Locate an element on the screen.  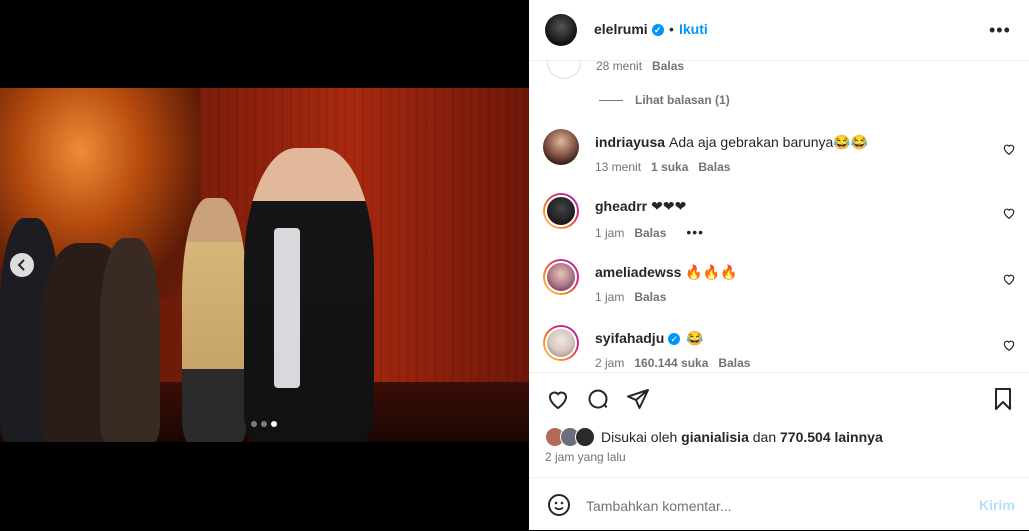
author-avatar is located at coordinates (561, 30).